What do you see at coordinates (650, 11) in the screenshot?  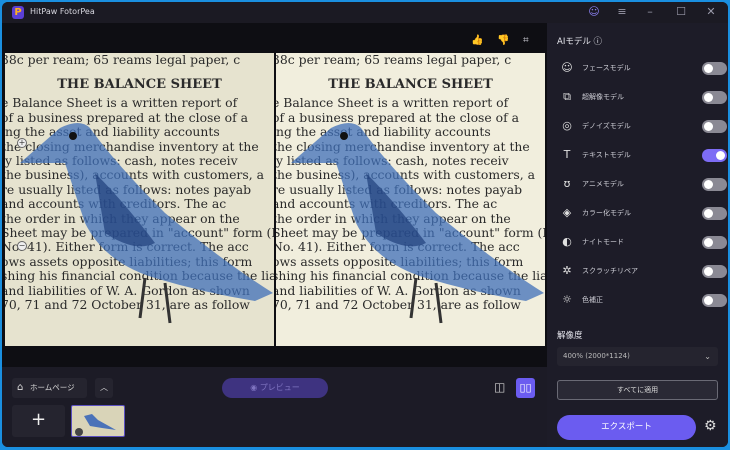 I see `minimize-icon: –` at bounding box center [650, 11].